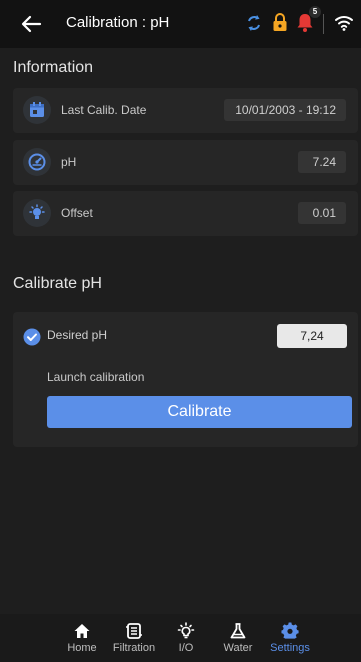 This screenshot has width=361, height=662. I want to click on nav-water-label: Water, so click(238, 648).